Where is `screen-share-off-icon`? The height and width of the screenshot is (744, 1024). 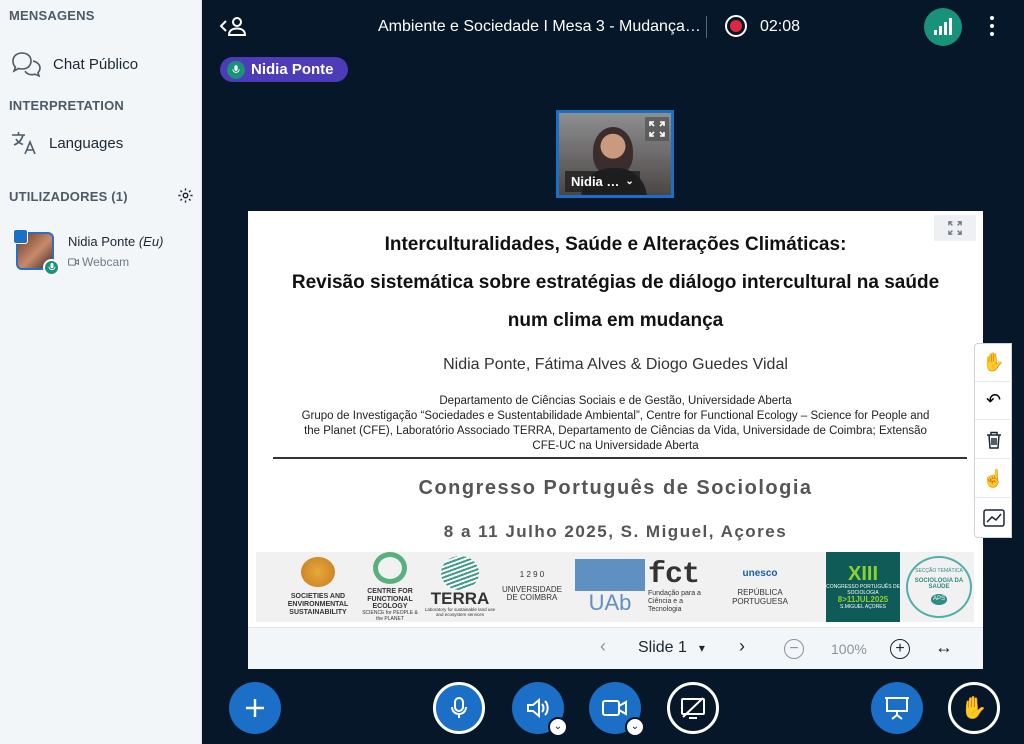
screen-share-off-icon is located at coordinates (693, 708).